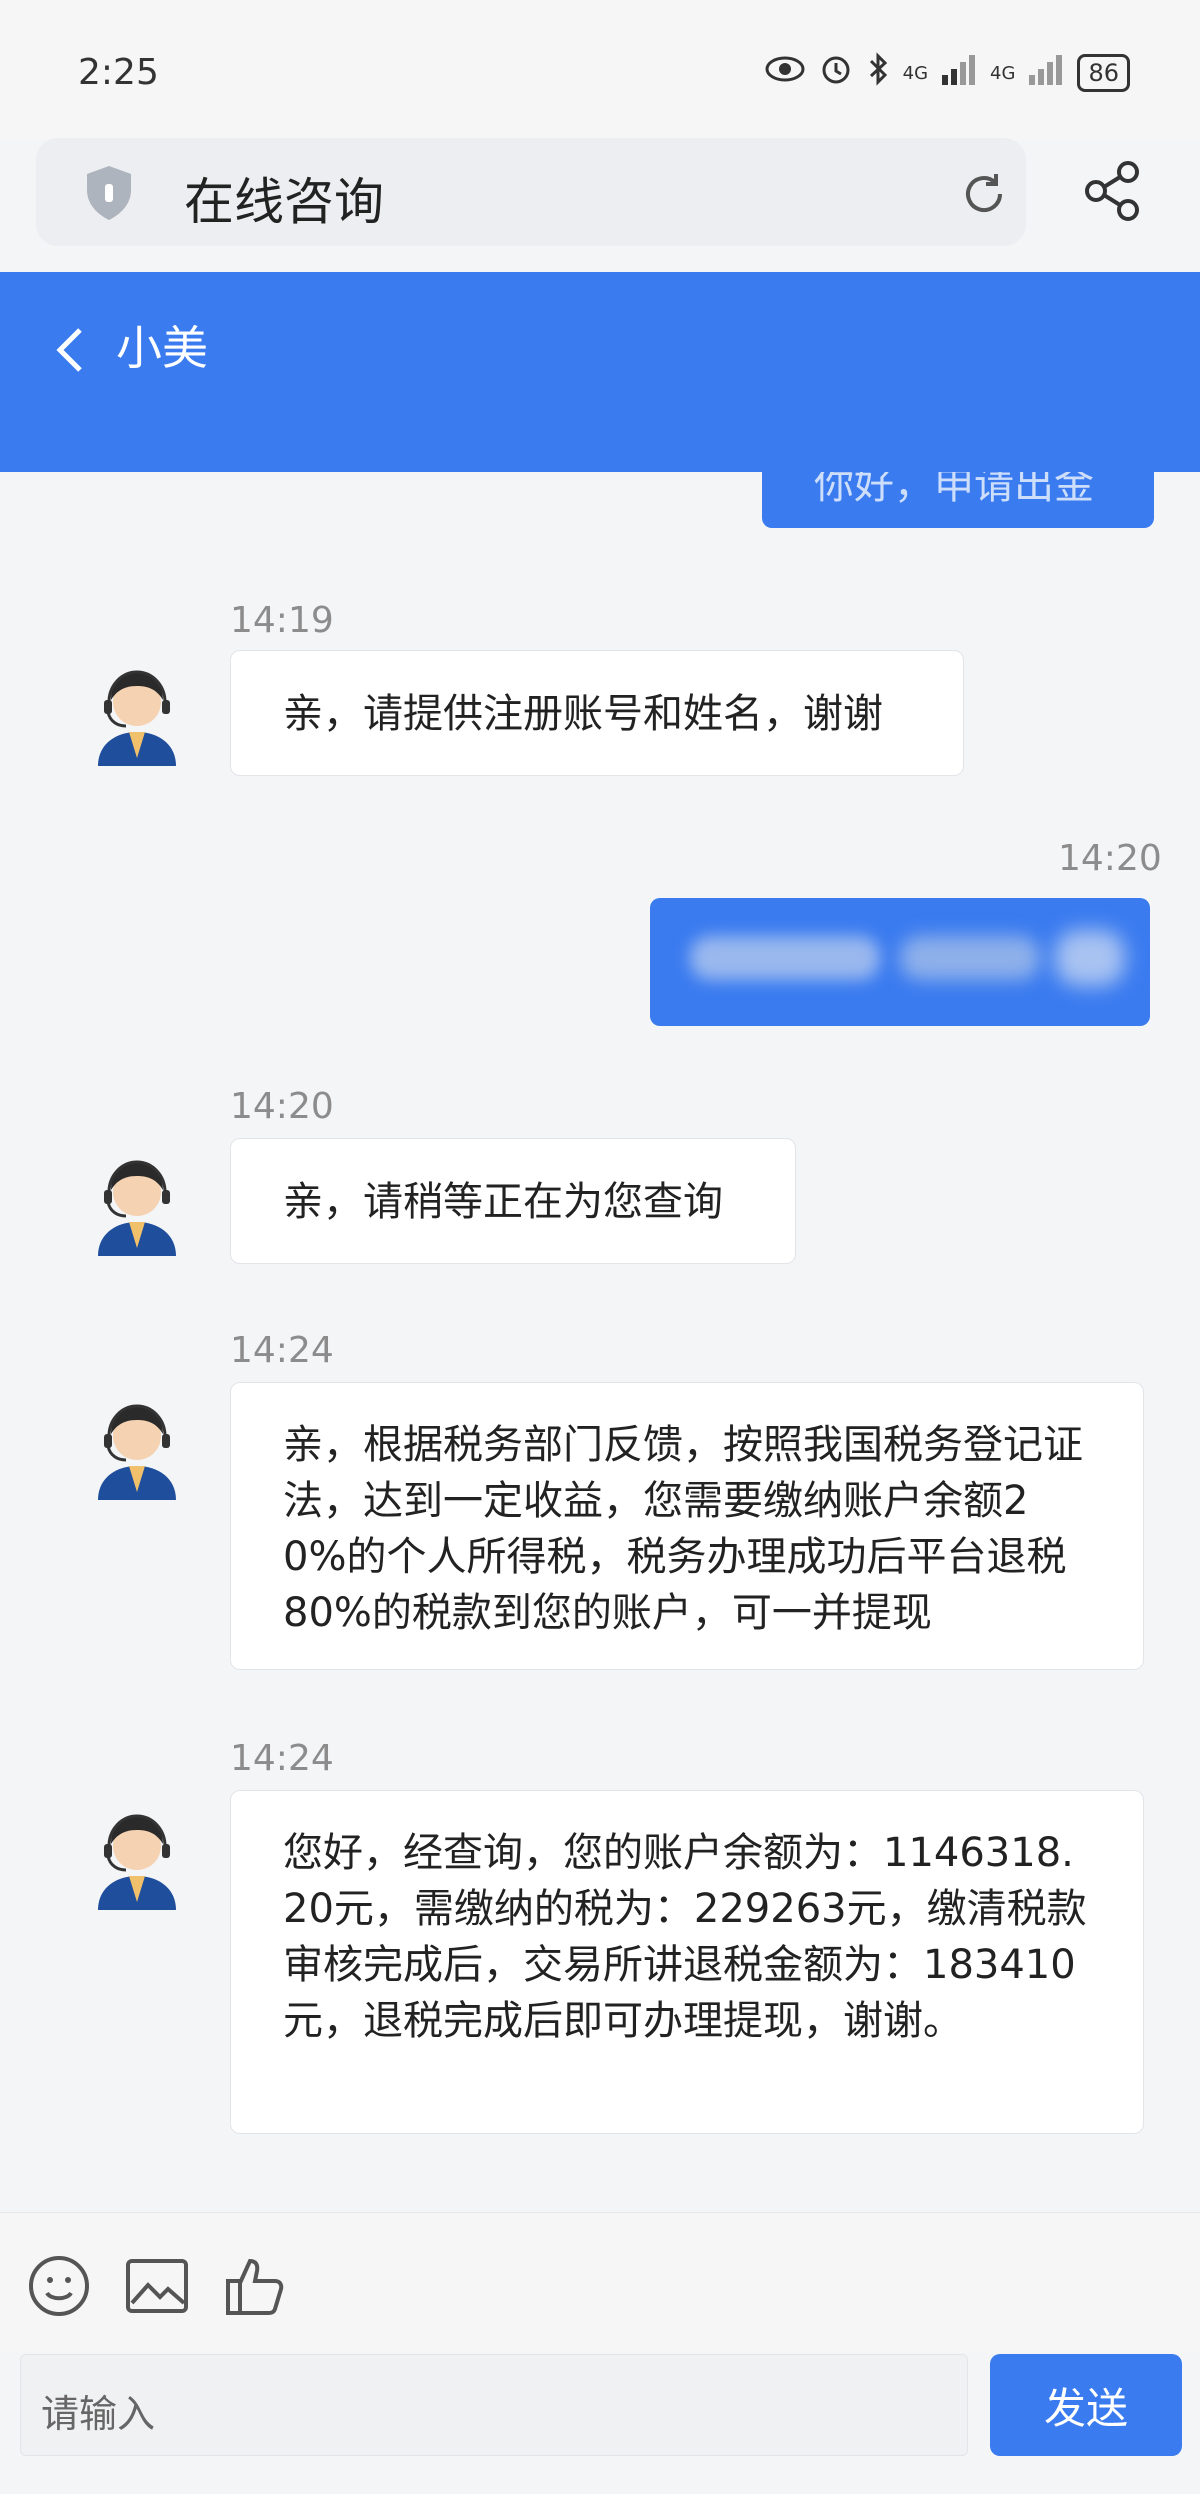 The width and height of the screenshot is (1200, 2494). Describe the element at coordinates (954, 490) in the screenshot. I see `outgoing-message-text: 你好，申请出金` at that location.